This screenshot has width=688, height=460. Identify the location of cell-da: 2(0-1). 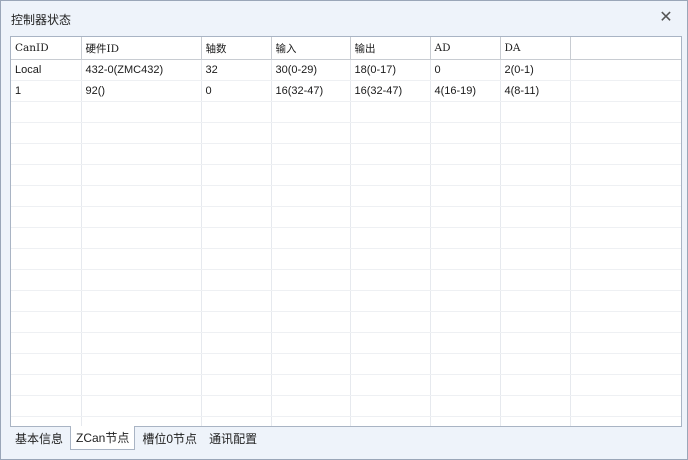
(535, 70).